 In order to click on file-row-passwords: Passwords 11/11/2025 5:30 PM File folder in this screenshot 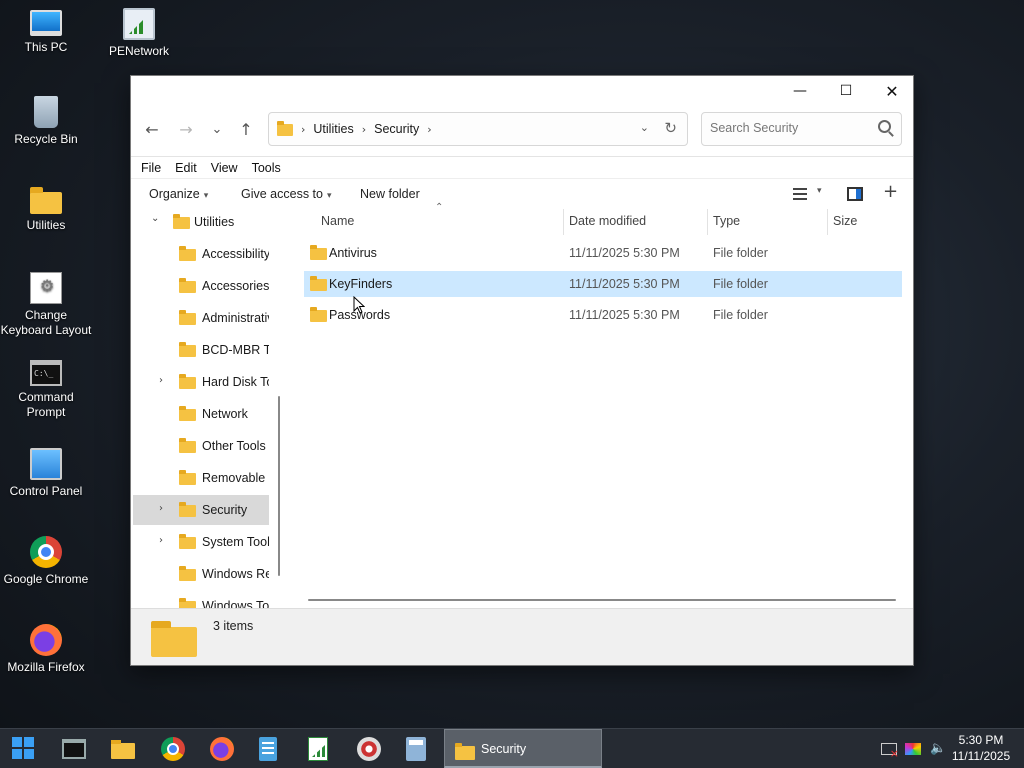, I will do `click(603, 315)`.